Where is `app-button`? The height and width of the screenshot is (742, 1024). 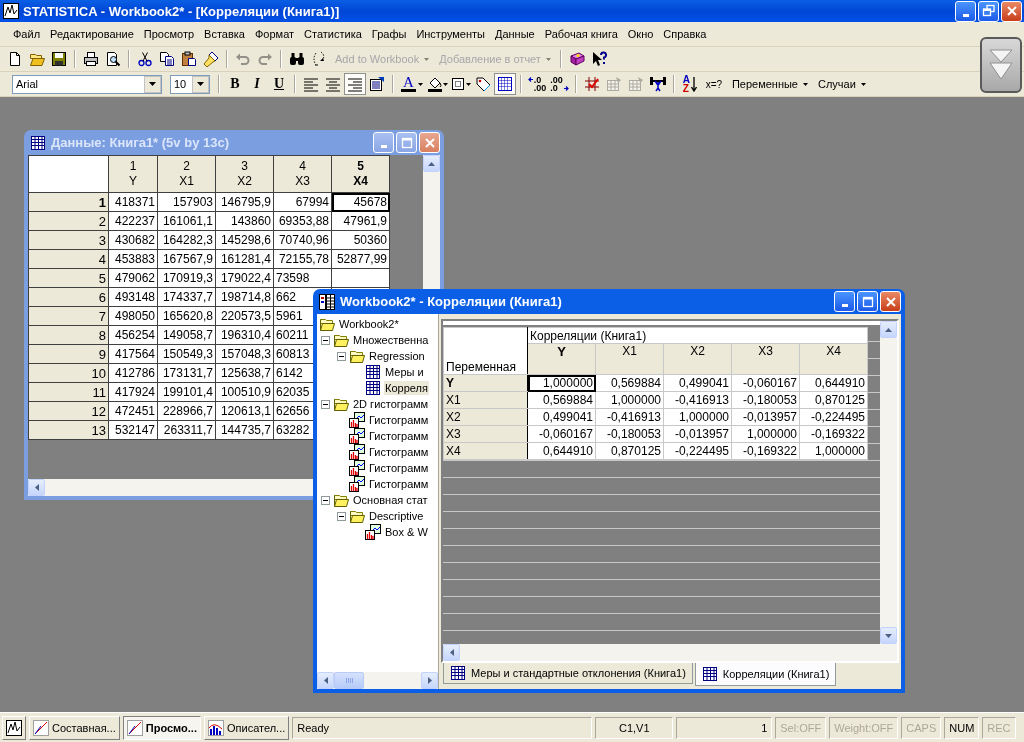
app-button is located at coordinates (14, 727).